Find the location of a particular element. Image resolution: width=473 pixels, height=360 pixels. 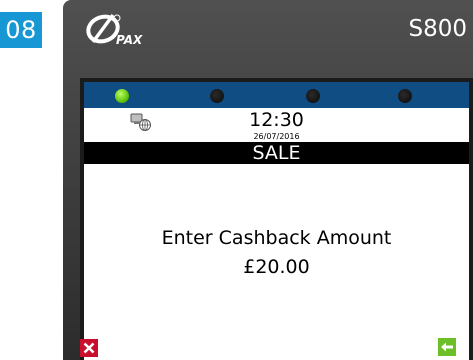

close-icon is located at coordinates (89, 348).